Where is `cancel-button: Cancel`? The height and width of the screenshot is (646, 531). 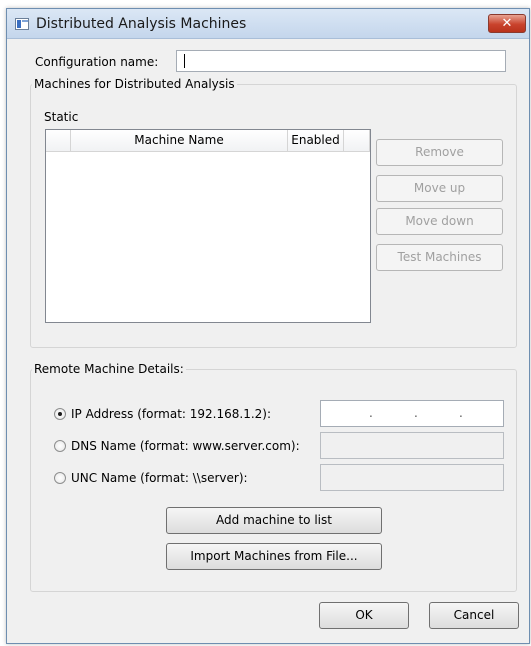 cancel-button: Cancel is located at coordinates (474, 615).